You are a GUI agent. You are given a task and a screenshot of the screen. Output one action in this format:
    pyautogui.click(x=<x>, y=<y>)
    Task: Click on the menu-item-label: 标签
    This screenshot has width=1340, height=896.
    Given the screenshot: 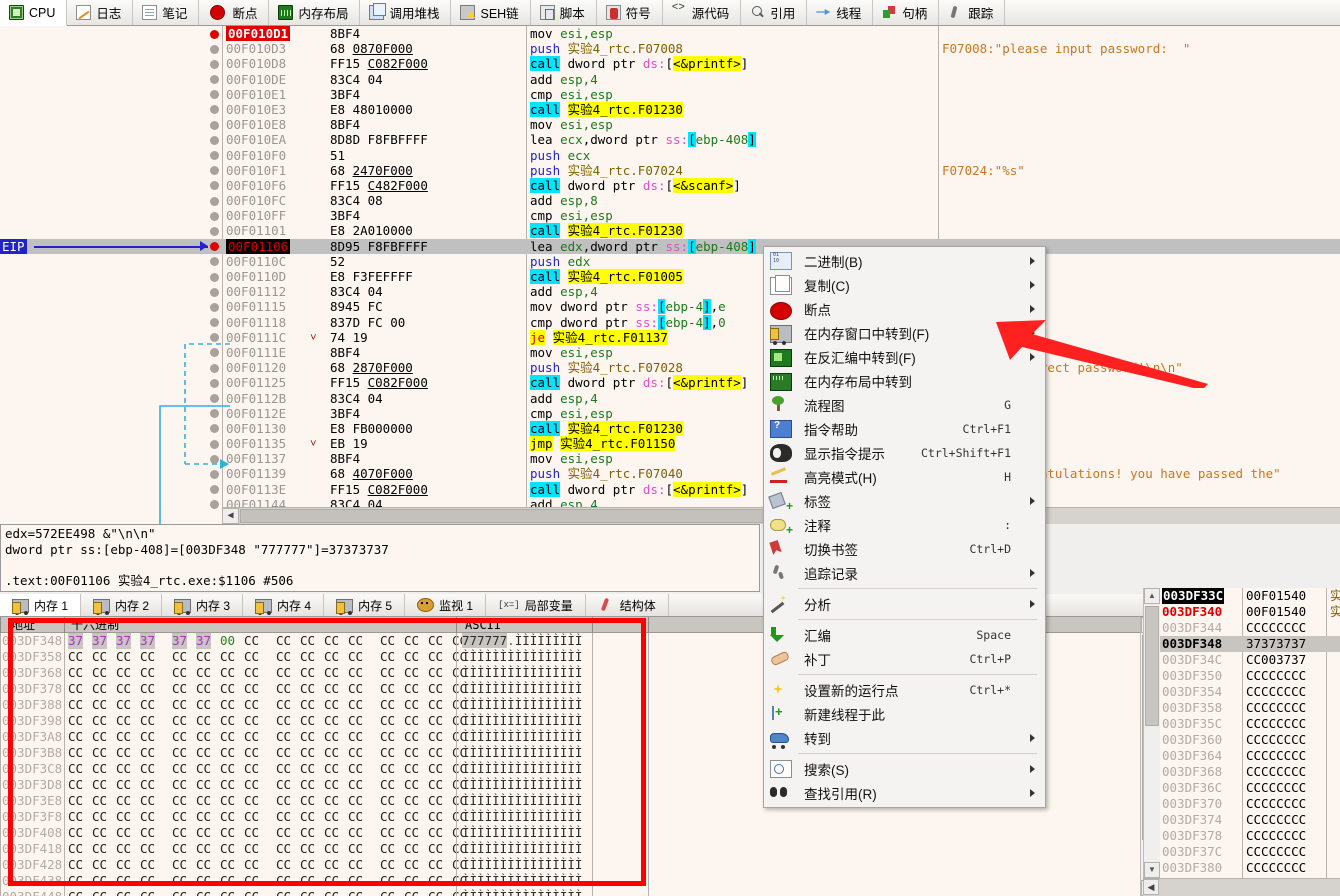 What is the action you would take?
    pyautogui.click(x=904, y=501)
    